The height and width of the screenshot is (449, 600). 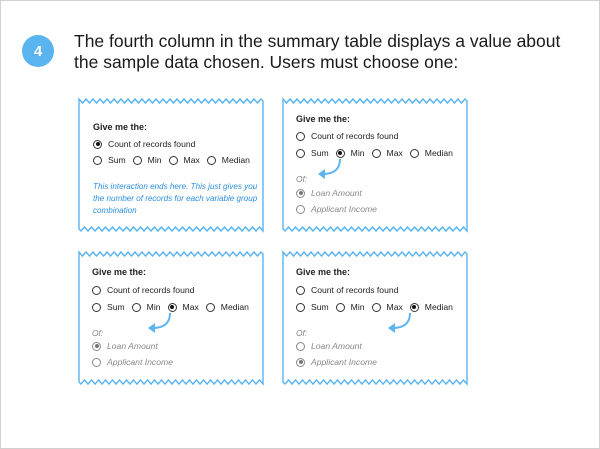 I want to click on step-number: 4, so click(x=38, y=51).